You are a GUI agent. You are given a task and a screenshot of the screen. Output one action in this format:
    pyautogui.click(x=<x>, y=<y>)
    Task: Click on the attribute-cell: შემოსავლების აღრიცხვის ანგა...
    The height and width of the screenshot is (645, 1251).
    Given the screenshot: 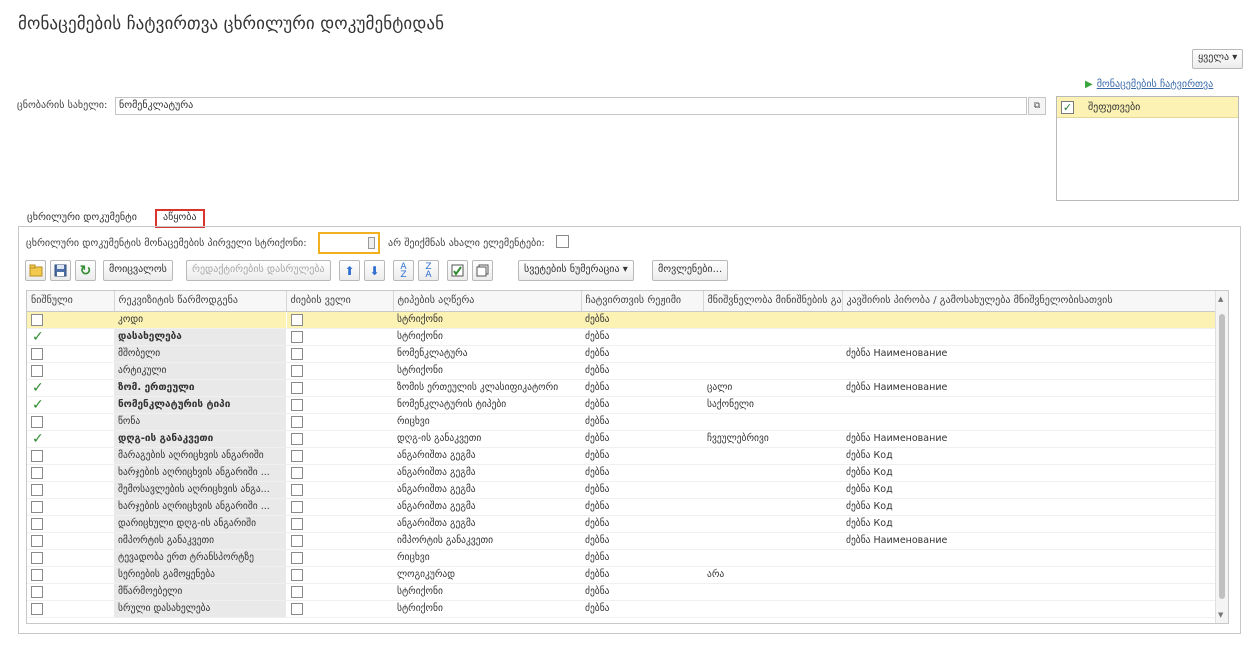 What is the action you would take?
    pyautogui.click(x=200, y=490)
    